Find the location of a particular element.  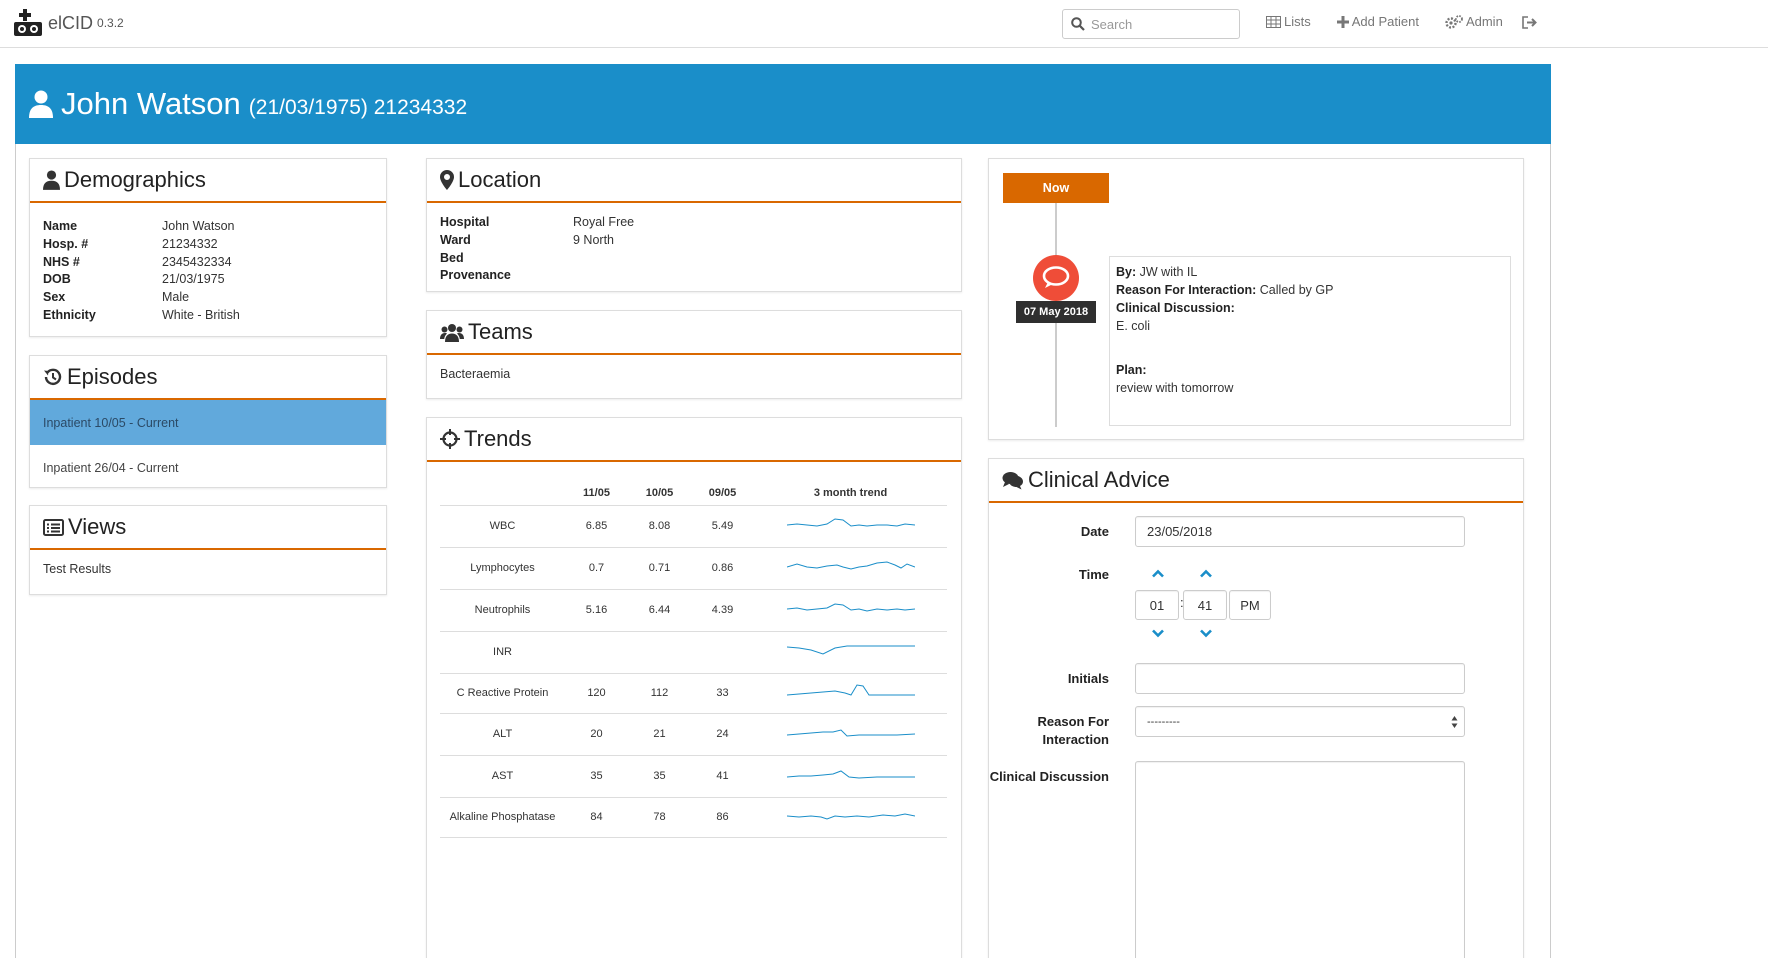

demographics-label: Hosp. # is located at coordinates (66, 243).